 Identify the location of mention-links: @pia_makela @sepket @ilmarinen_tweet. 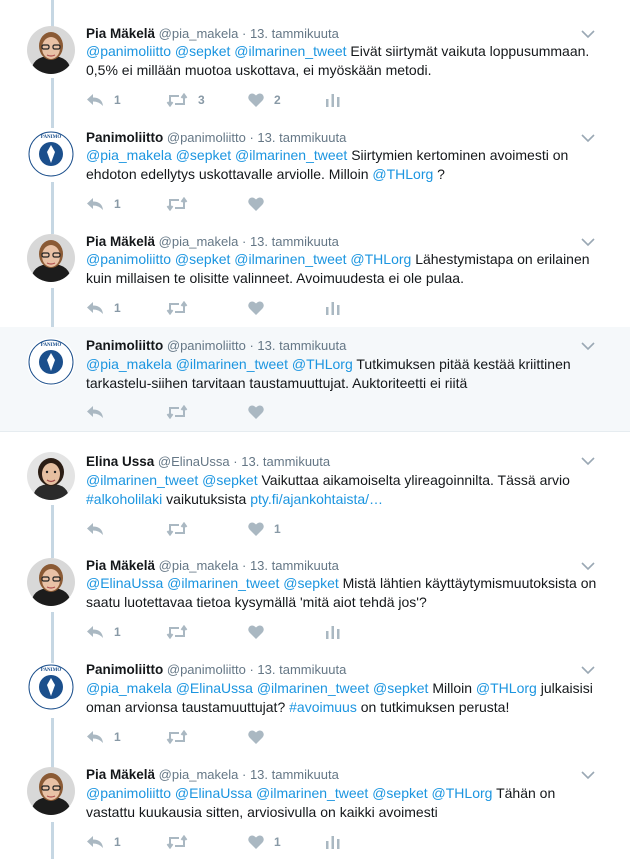
(216, 155).